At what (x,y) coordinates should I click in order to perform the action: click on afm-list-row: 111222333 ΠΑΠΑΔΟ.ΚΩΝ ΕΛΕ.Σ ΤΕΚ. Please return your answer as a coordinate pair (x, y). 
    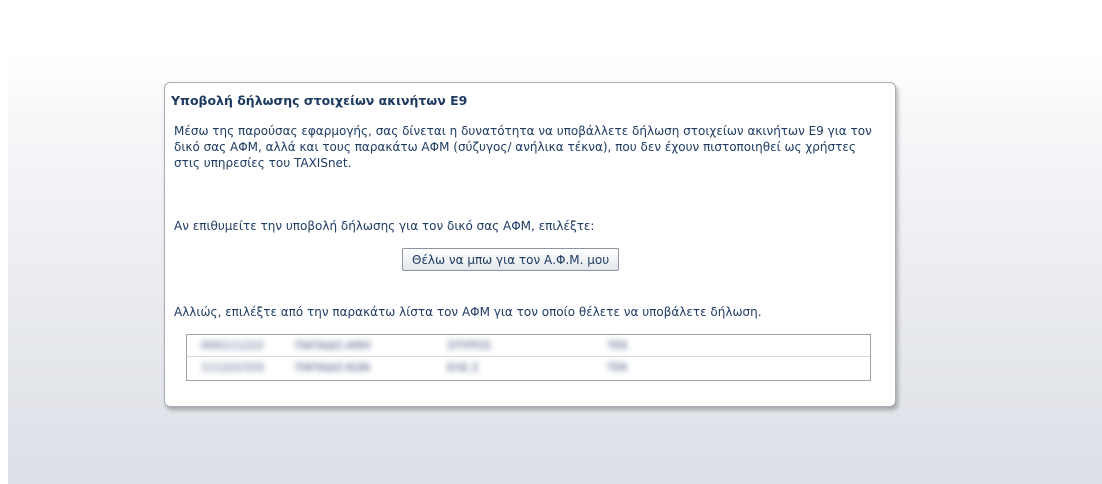
    Looking at the image, I should click on (528, 368).